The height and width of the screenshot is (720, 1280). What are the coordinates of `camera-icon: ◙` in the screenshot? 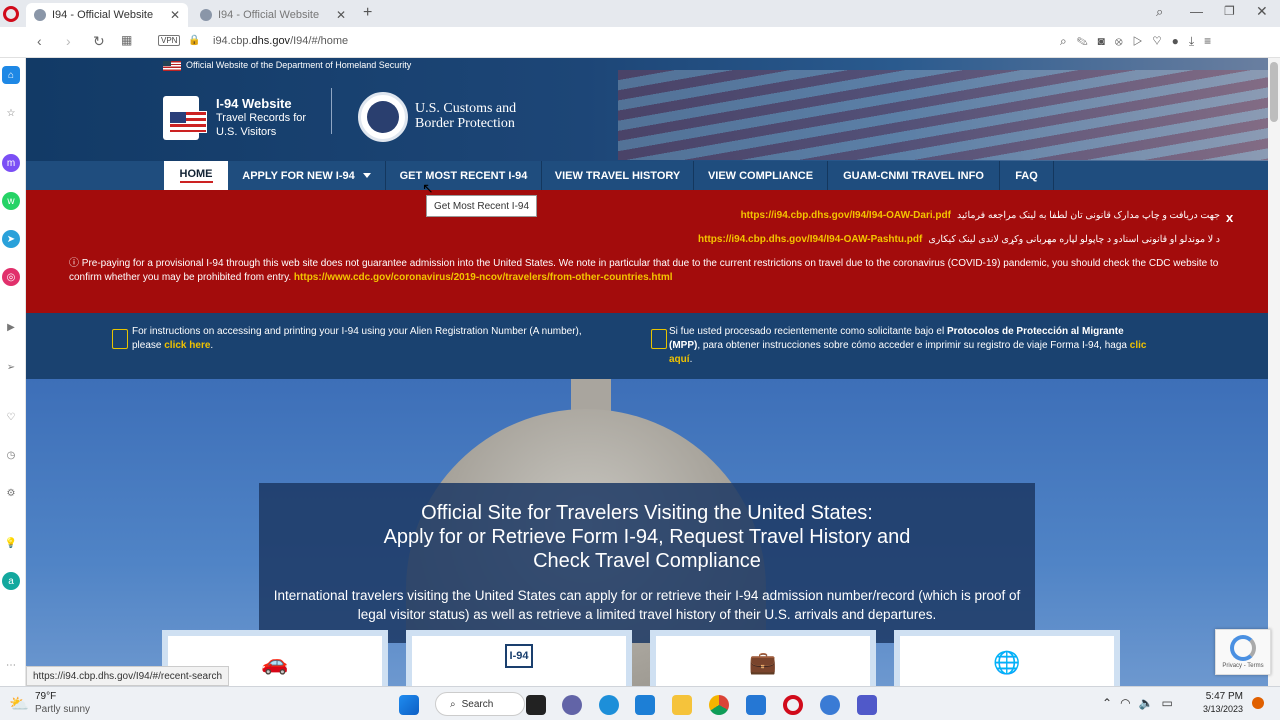 It's located at (1106, 41).